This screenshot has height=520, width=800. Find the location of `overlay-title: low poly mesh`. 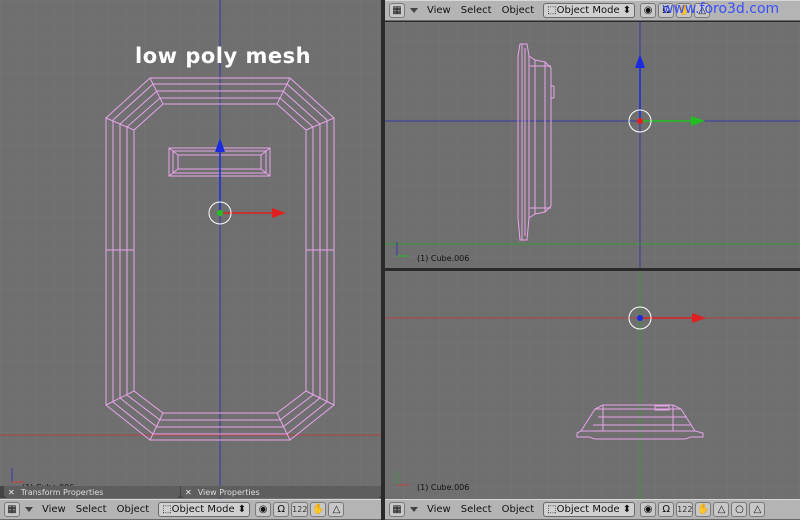

overlay-title: low poly mesh is located at coordinates (223, 56).